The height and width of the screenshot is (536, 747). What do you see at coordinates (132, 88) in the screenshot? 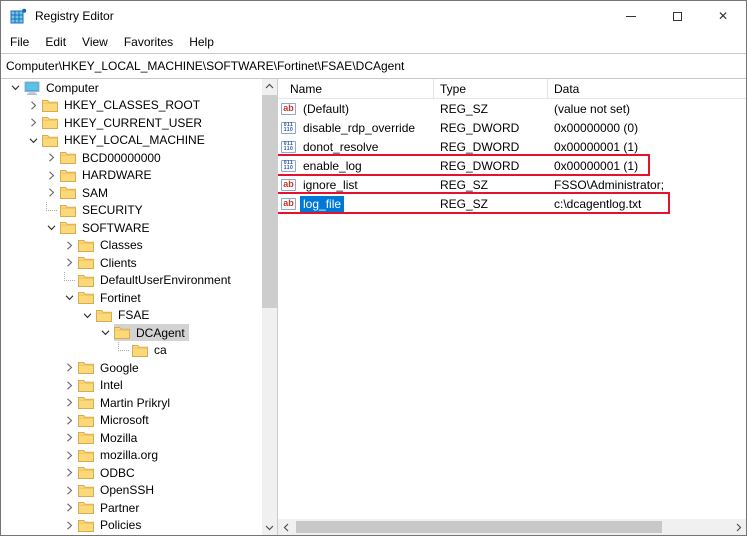
I see `tree-item-computer: Computer` at bounding box center [132, 88].